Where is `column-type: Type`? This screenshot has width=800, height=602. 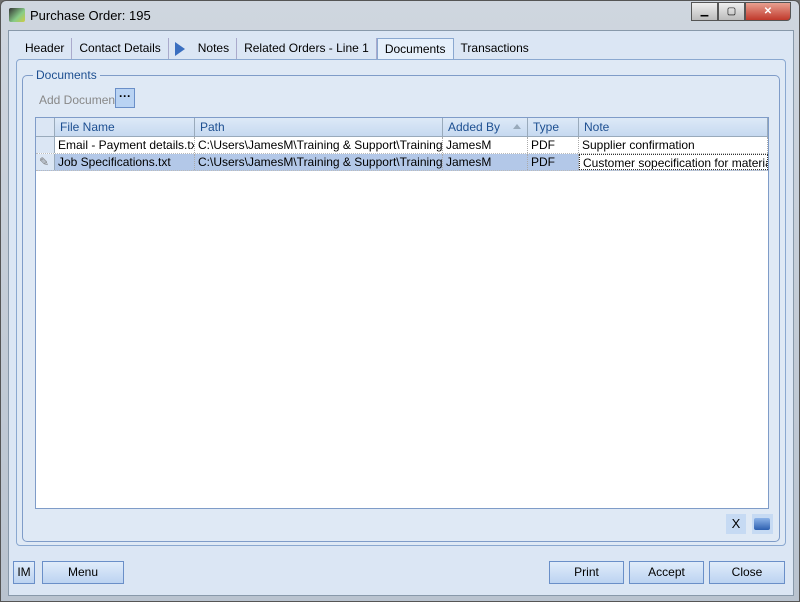 column-type: Type is located at coordinates (553, 127).